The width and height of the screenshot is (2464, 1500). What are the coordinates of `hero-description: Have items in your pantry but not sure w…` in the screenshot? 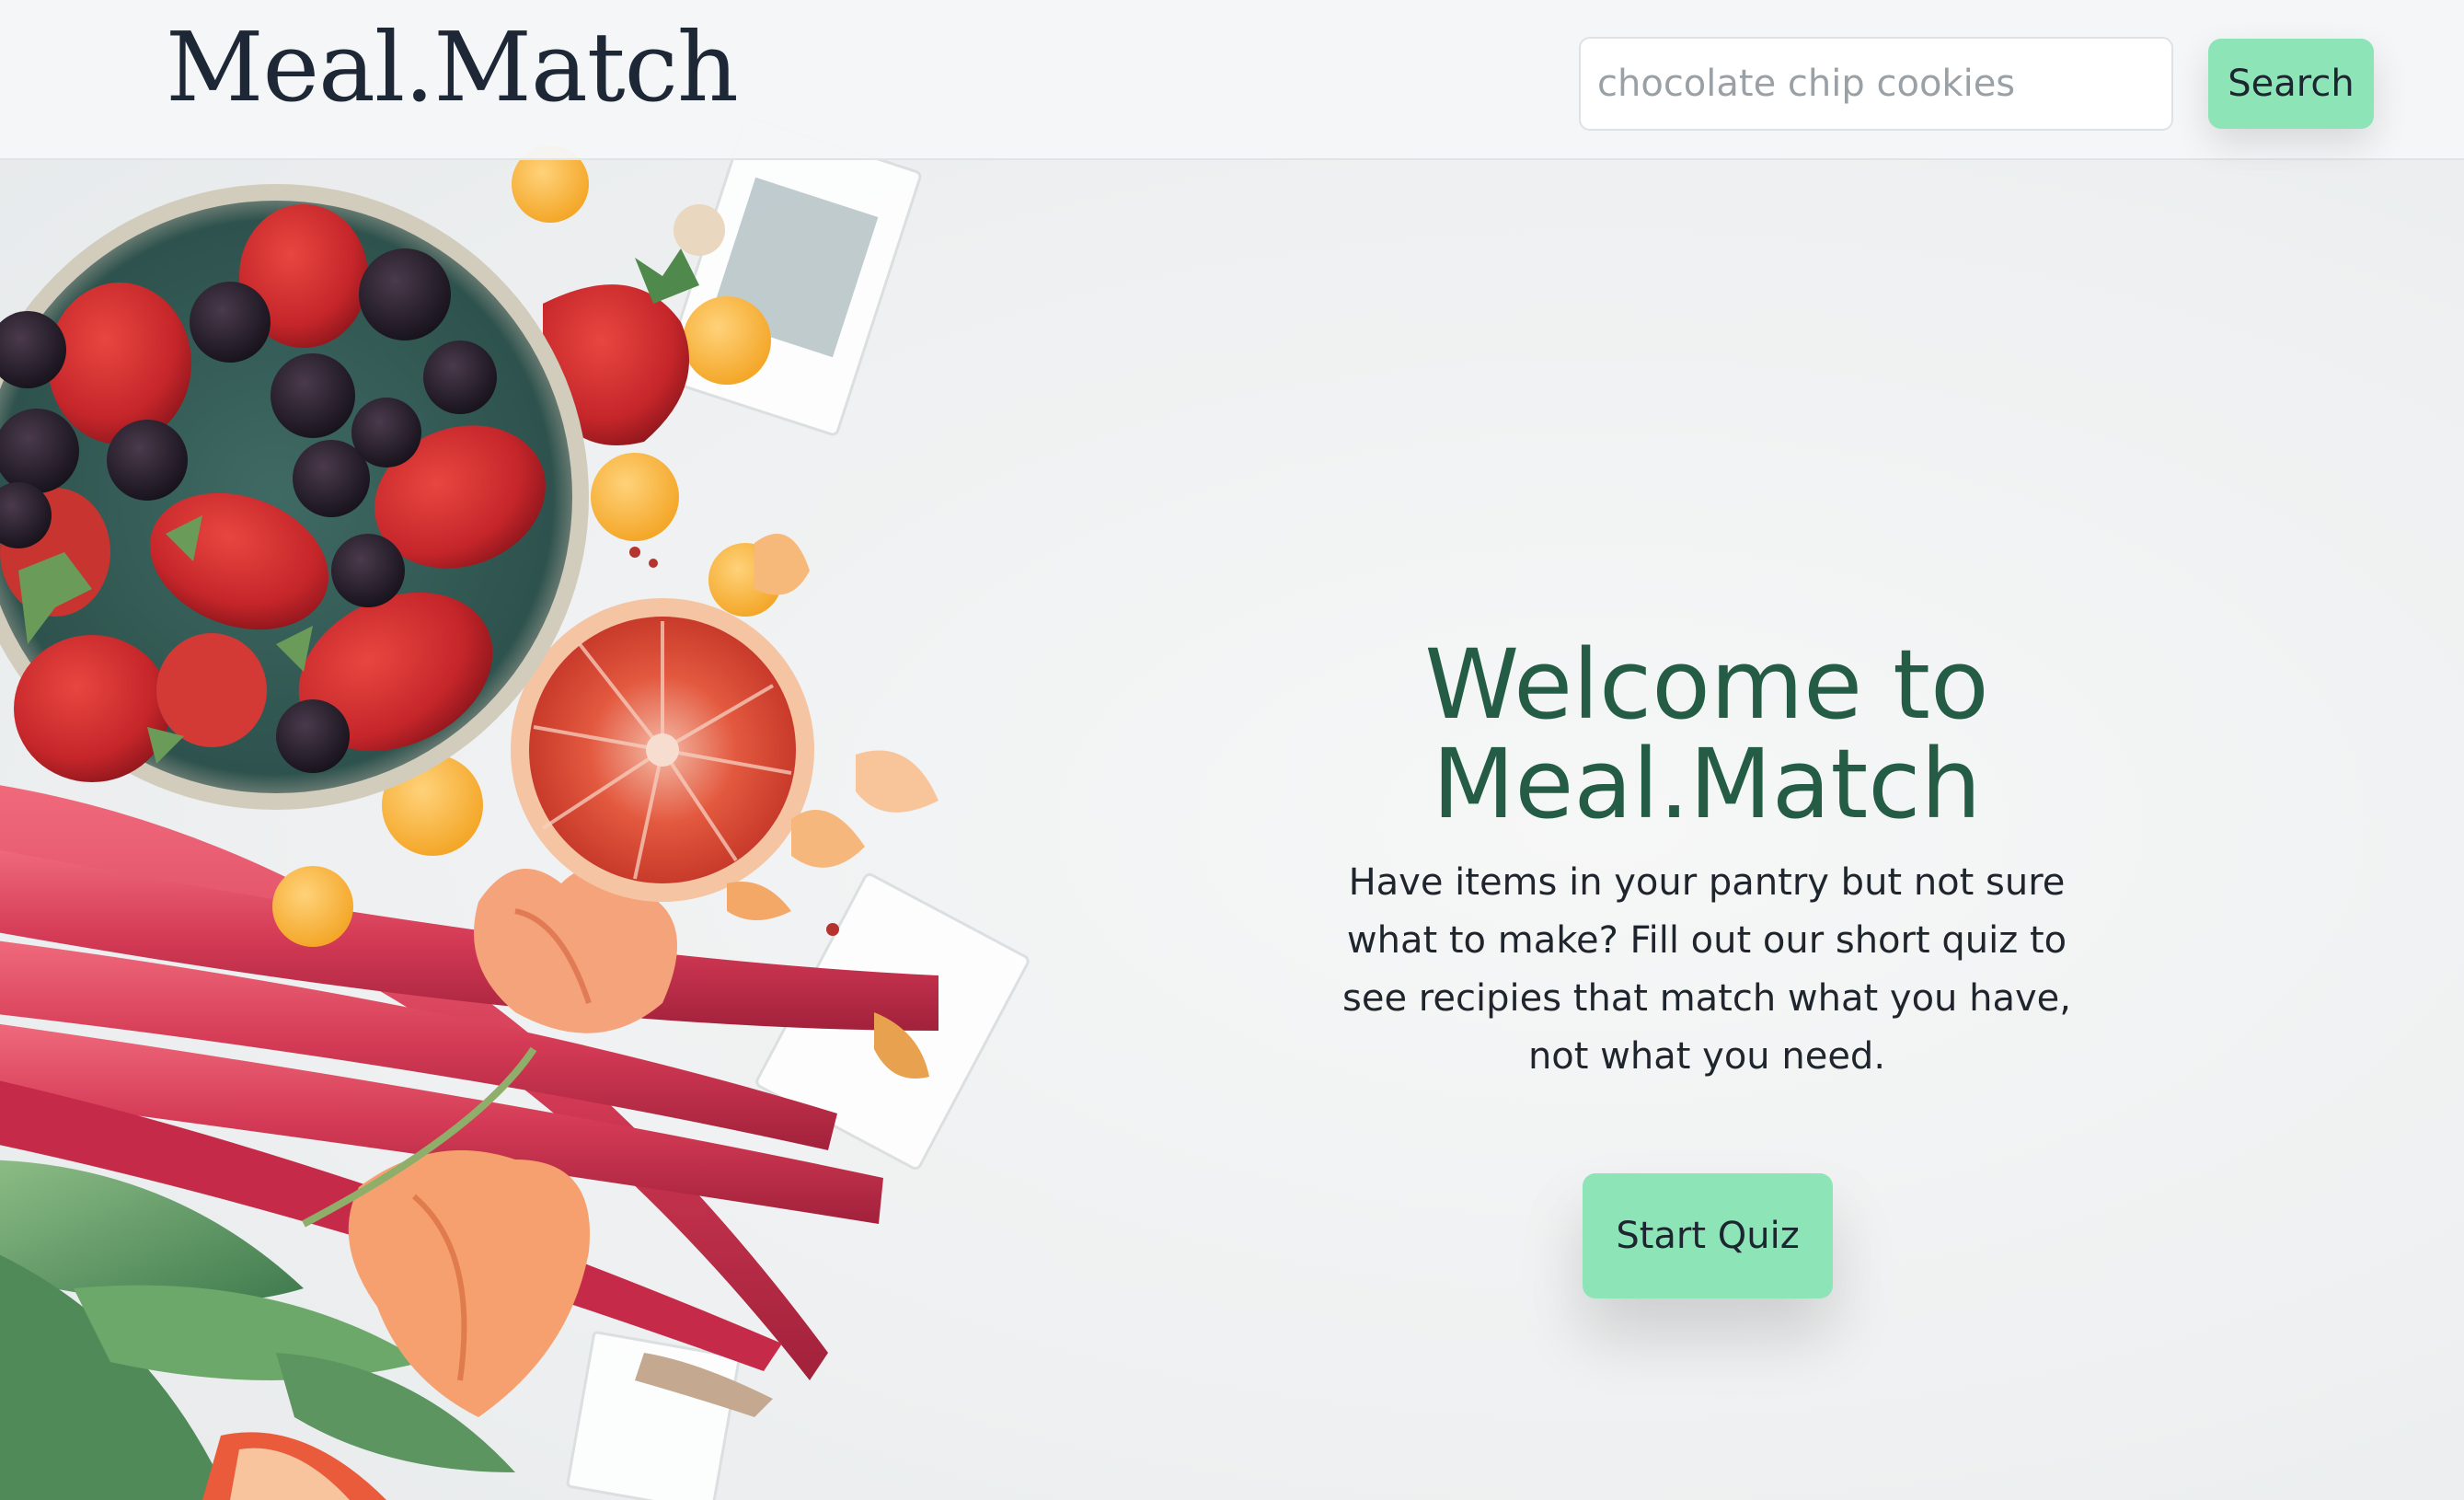 It's located at (1706, 969).